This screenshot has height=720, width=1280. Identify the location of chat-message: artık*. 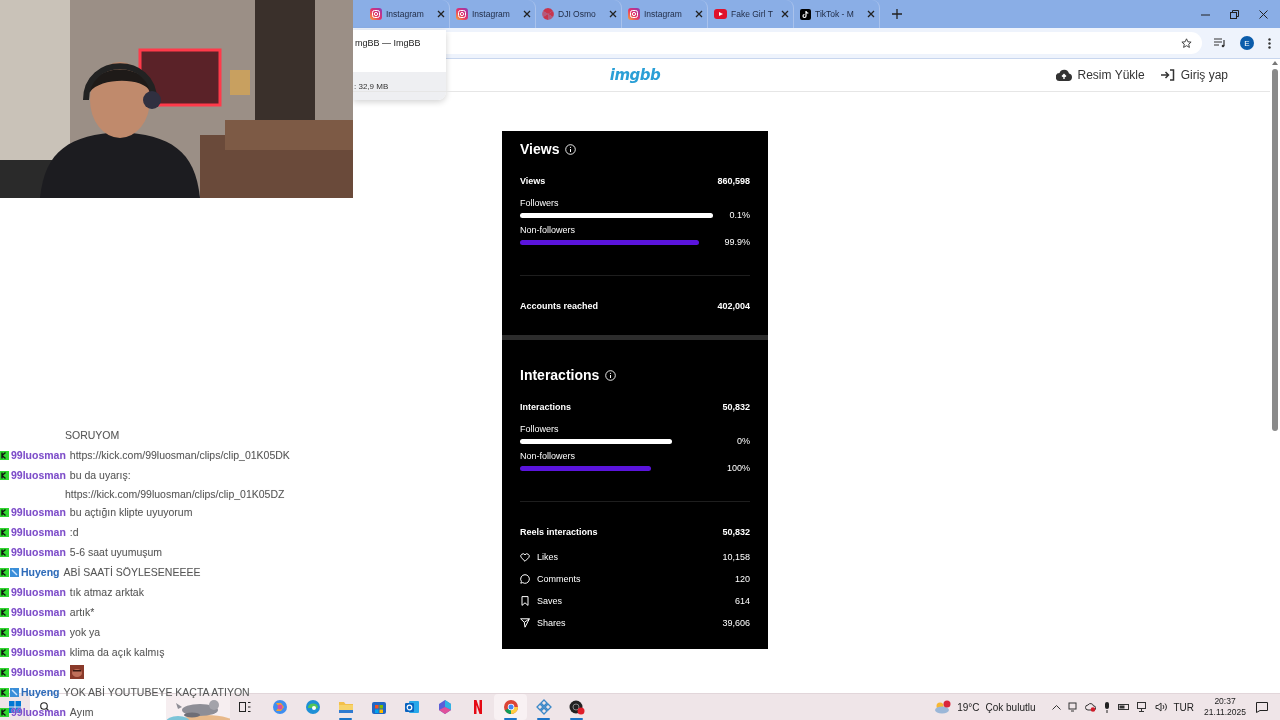
(82, 612).